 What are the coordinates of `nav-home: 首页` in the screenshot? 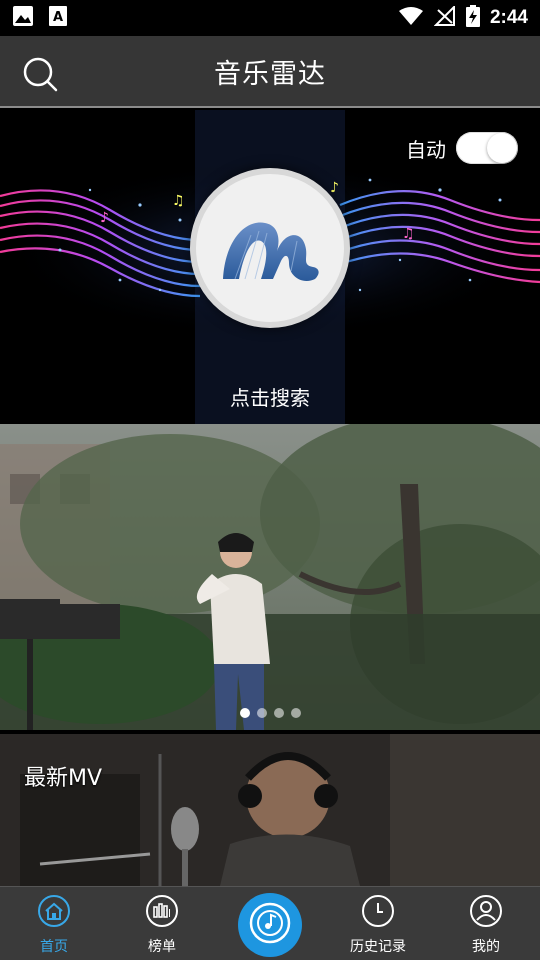 It's located at (54, 923).